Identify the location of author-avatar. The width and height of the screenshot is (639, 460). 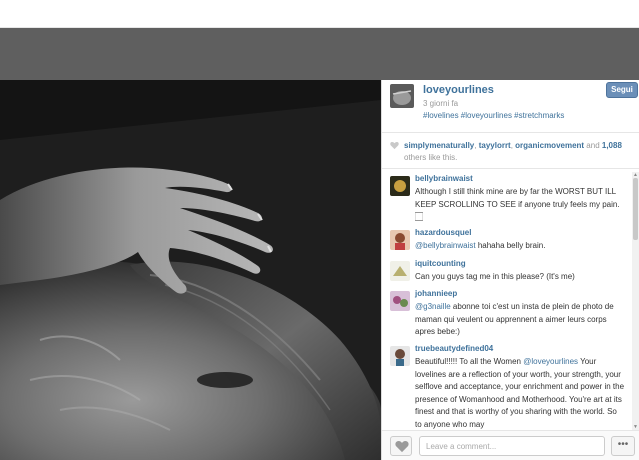
(402, 96).